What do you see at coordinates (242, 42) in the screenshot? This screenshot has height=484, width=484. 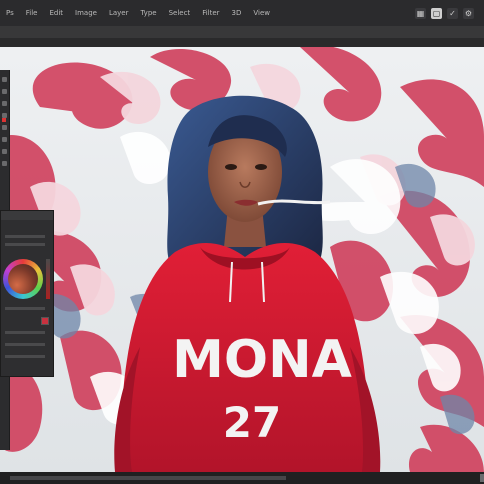 I see `document-tabs` at bounding box center [242, 42].